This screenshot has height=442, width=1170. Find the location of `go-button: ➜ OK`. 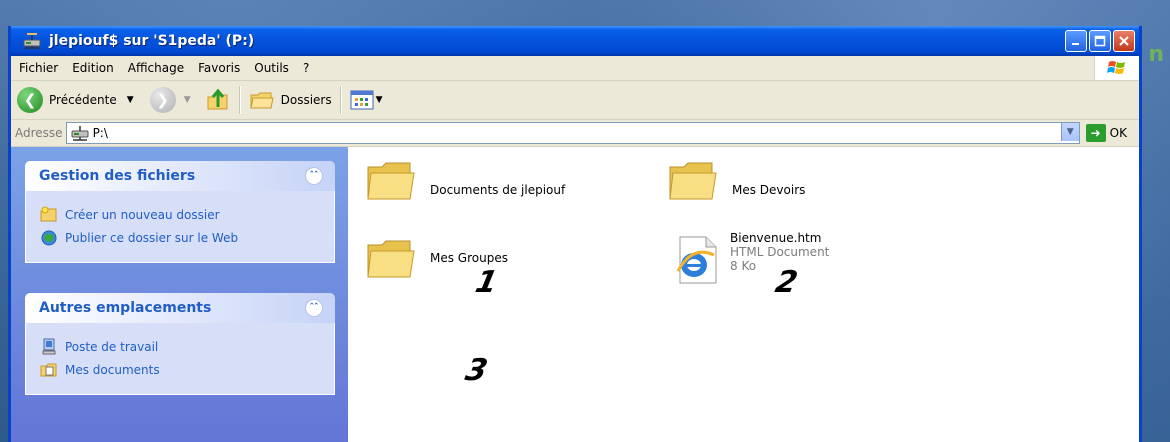

go-button: ➜ OK is located at coordinates (1106, 133).